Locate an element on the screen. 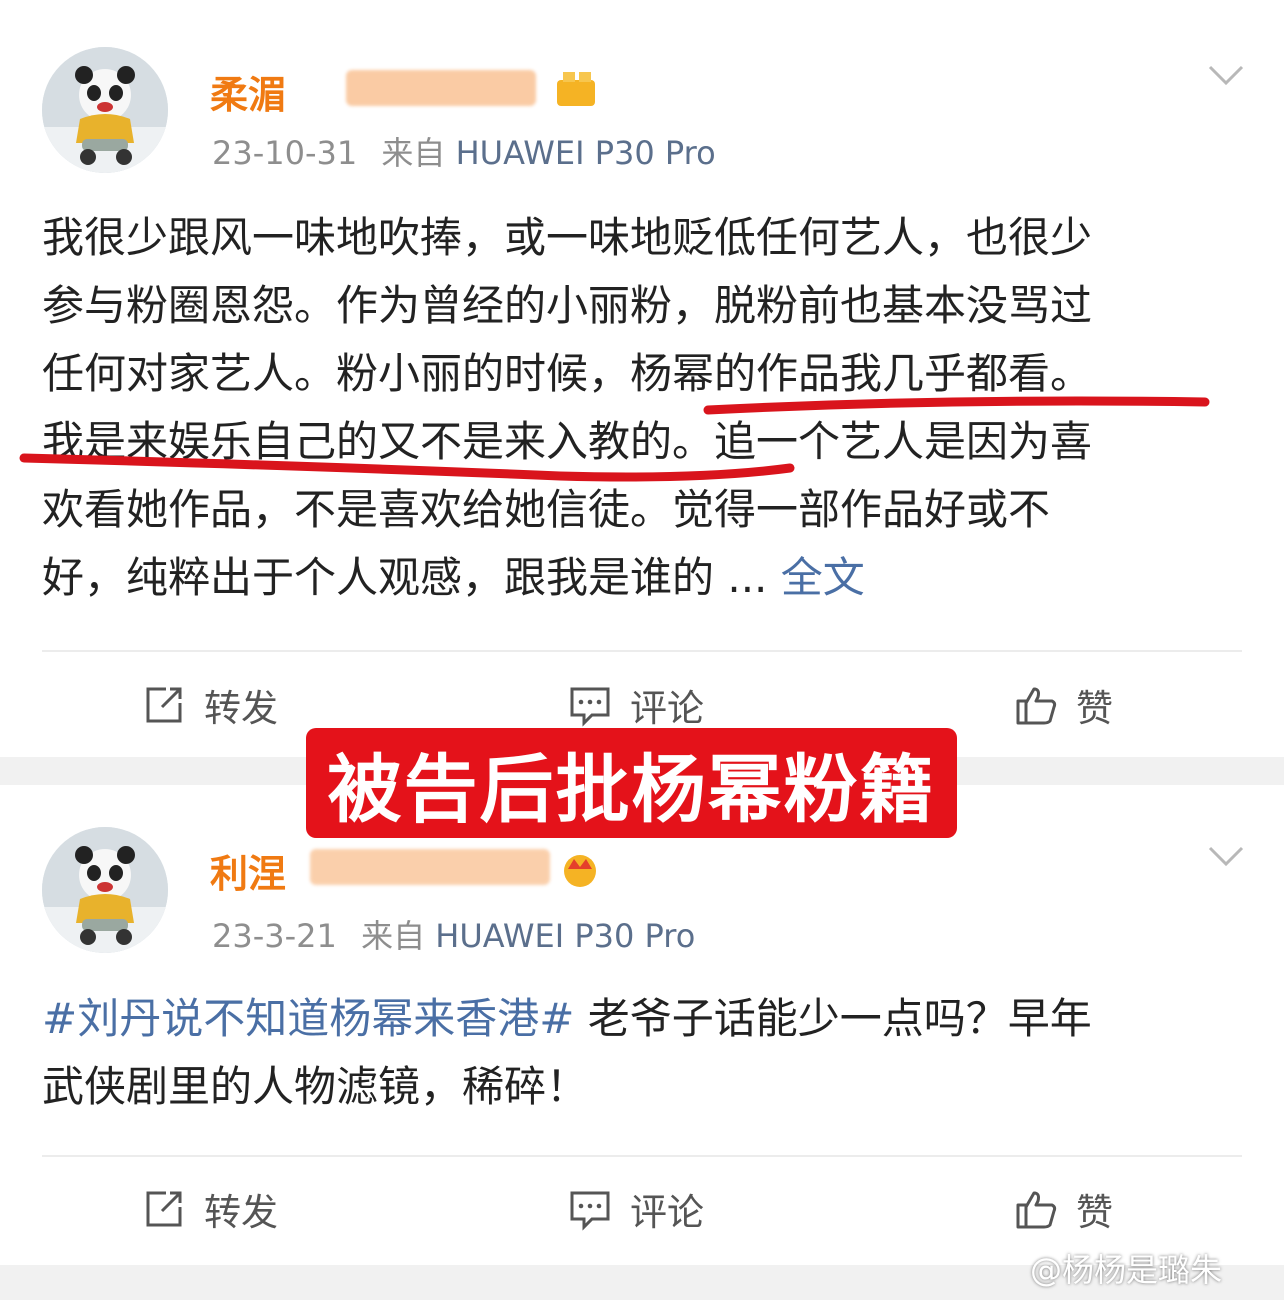 The width and height of the screenshot is (1284, 1300). watermark: @杨杨是璐朱 is located at coordinates (1126, 1270).